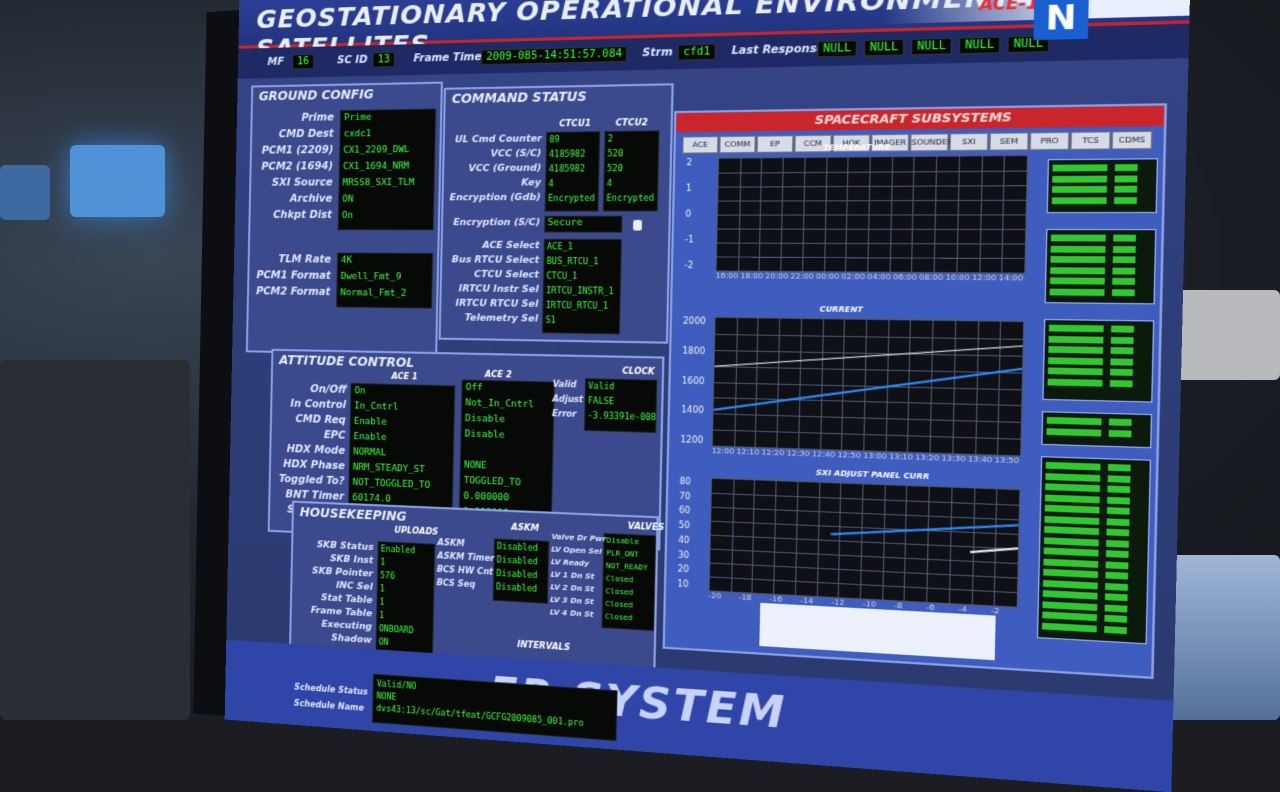 Image resolution: width=1280 pixels, height=792 pixels. Describe the element at coordinates (579, 538) in the screenshot. I see `valve-key: Valve Dr Pwr` at that location.